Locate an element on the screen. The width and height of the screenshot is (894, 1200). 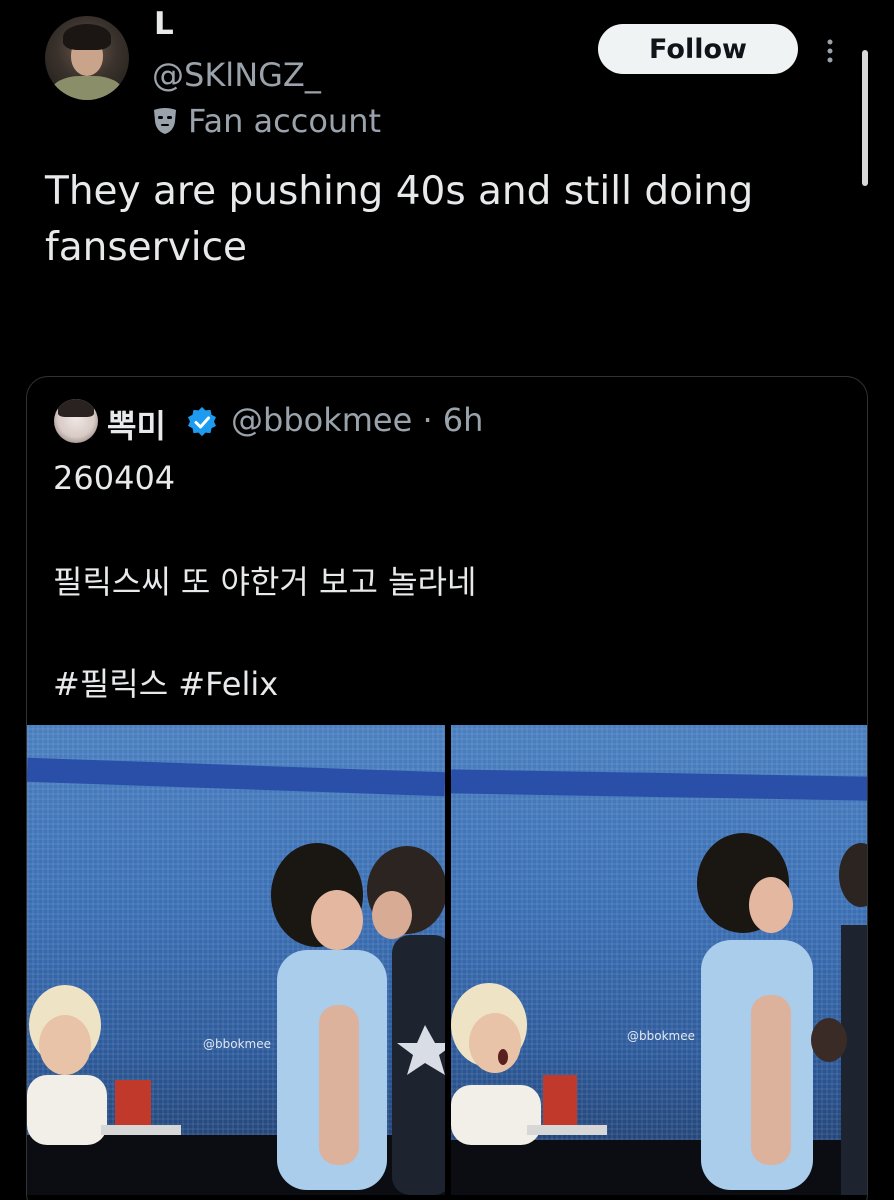
photo-left-figures is located at coordinates (236, 1019).